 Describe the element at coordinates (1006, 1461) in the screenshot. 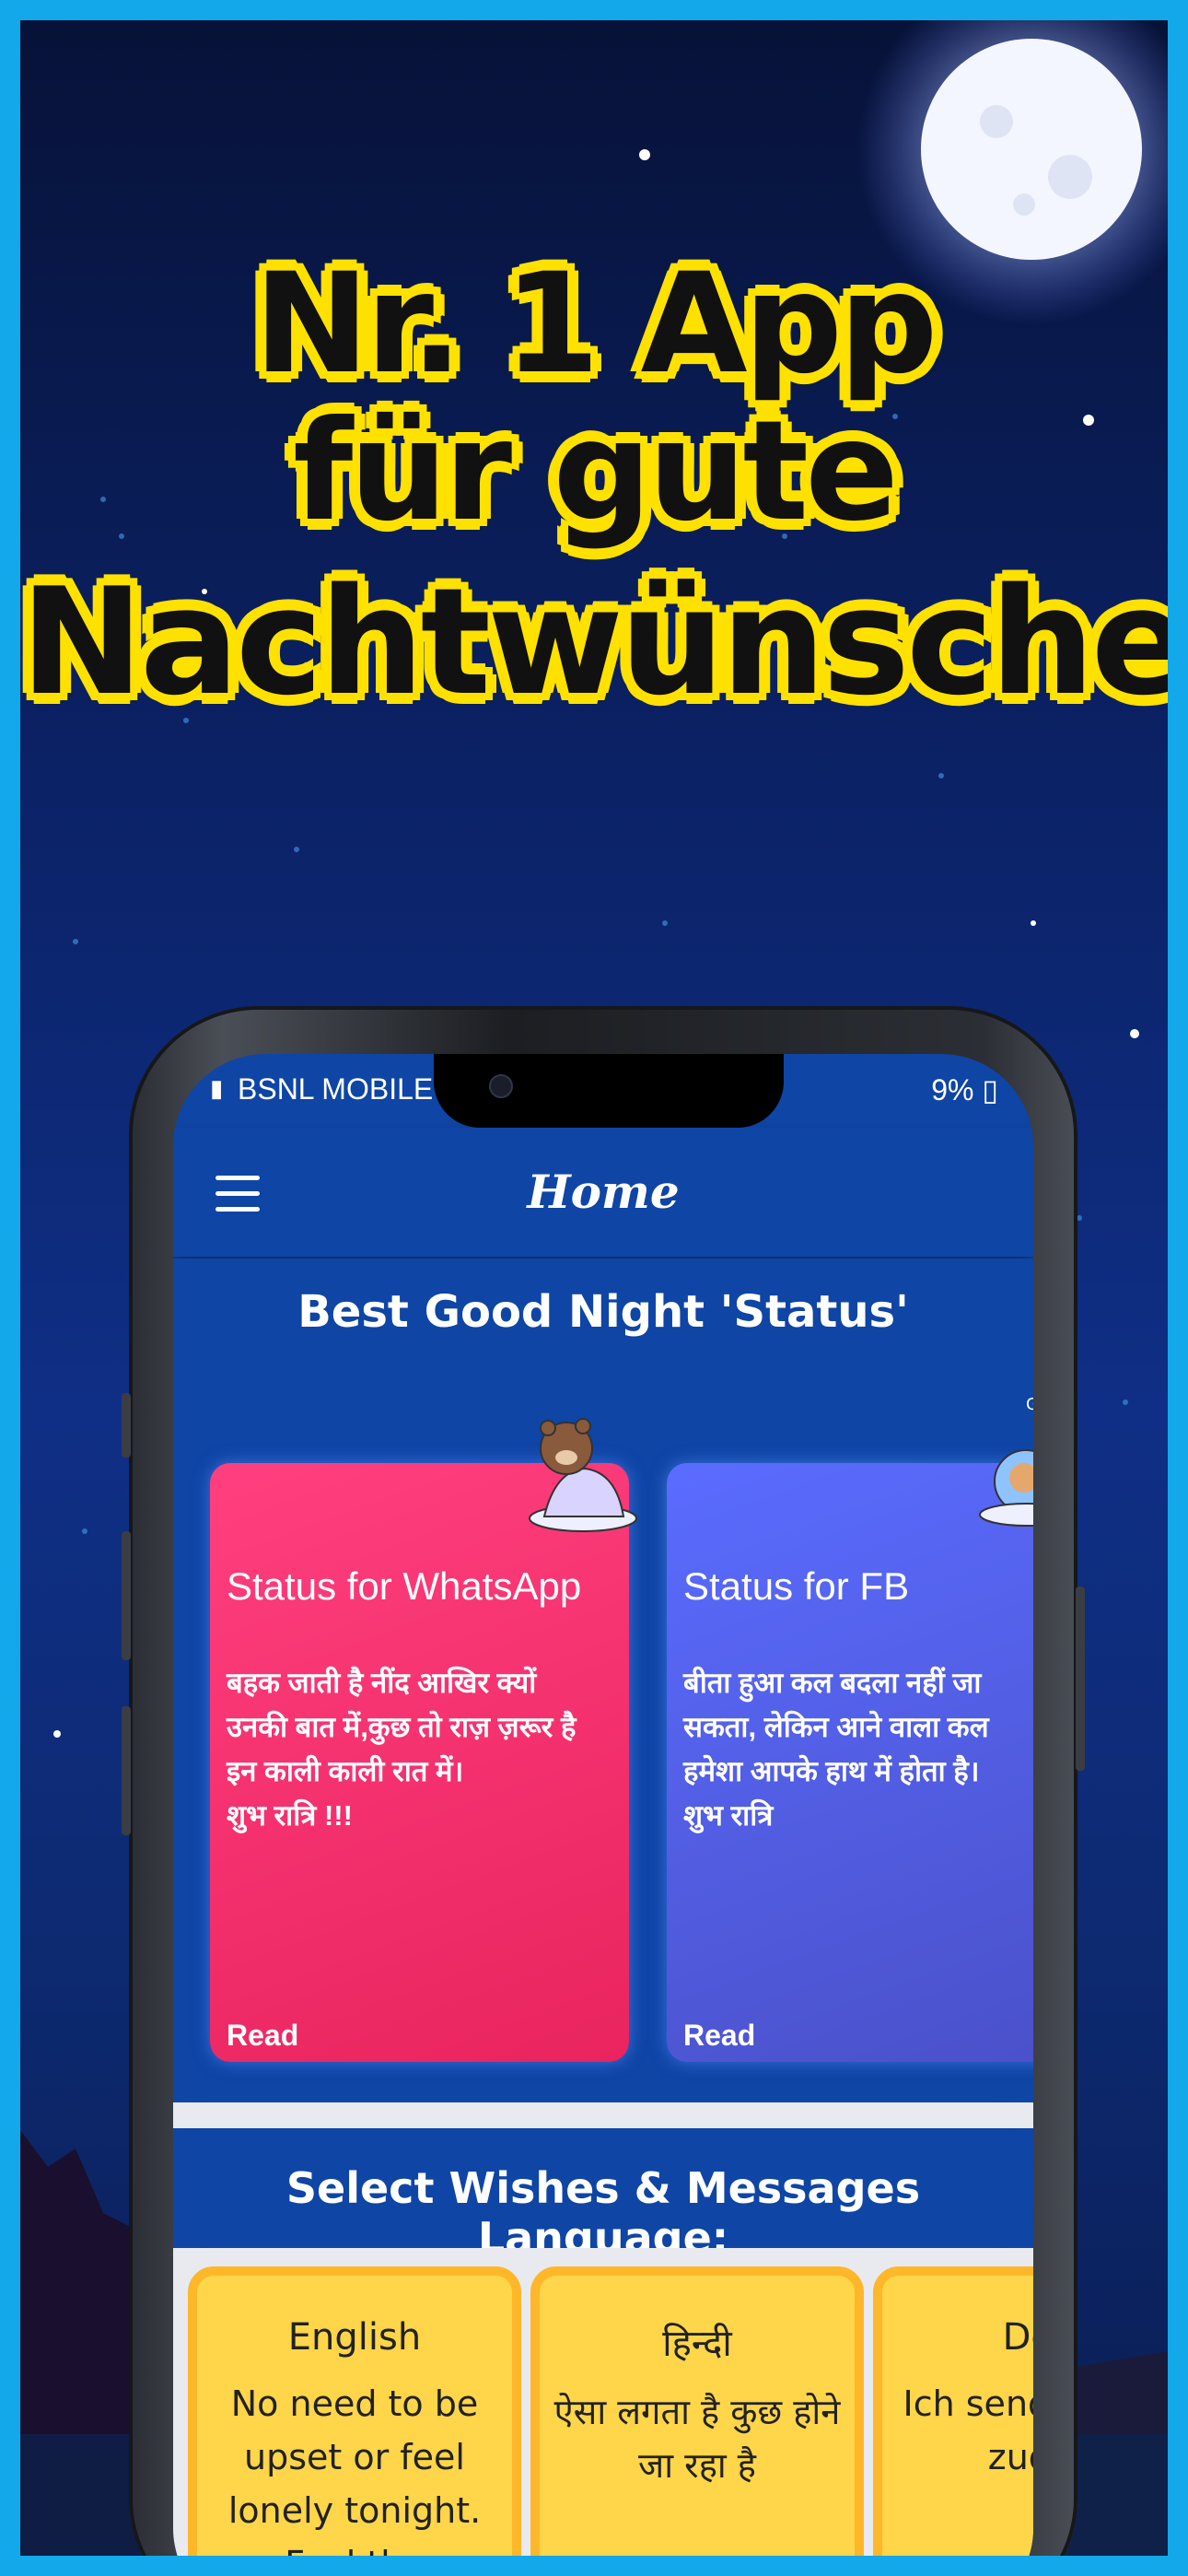

I see `sleeping-sticker: Go` at that location.